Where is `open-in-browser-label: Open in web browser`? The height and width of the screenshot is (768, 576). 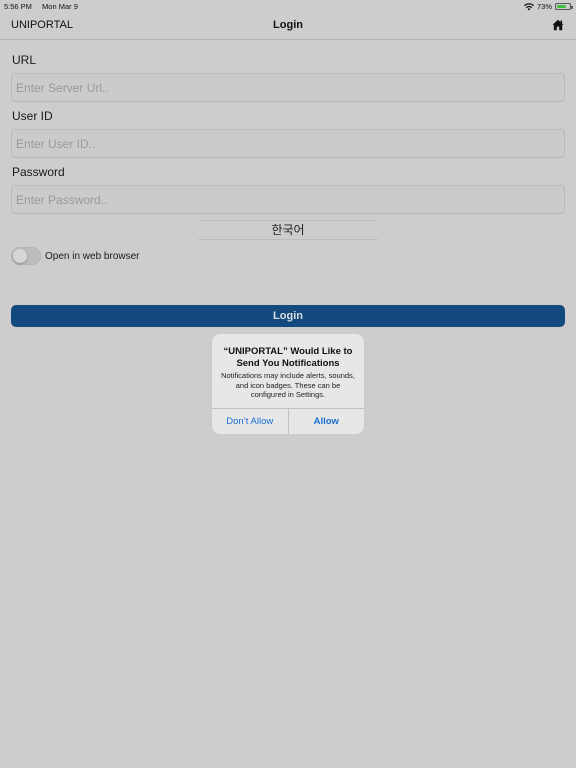 open-in-browser-label: Open in web browser is located at coordinates (92, 256).